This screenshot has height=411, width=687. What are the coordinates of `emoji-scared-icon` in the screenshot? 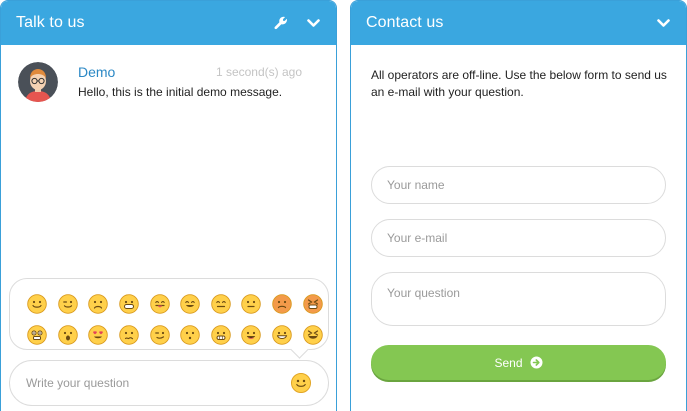 It's located at (68, 334).